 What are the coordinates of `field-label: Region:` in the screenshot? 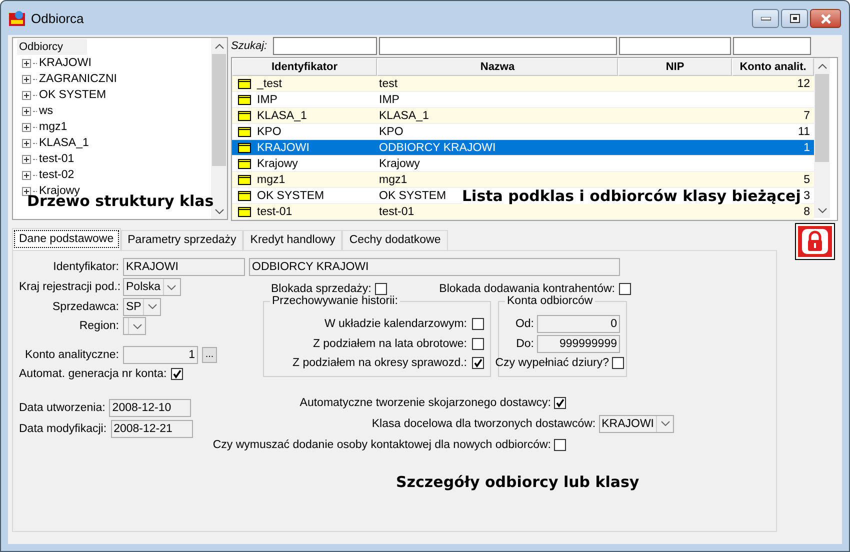 It's located at (98, 326).